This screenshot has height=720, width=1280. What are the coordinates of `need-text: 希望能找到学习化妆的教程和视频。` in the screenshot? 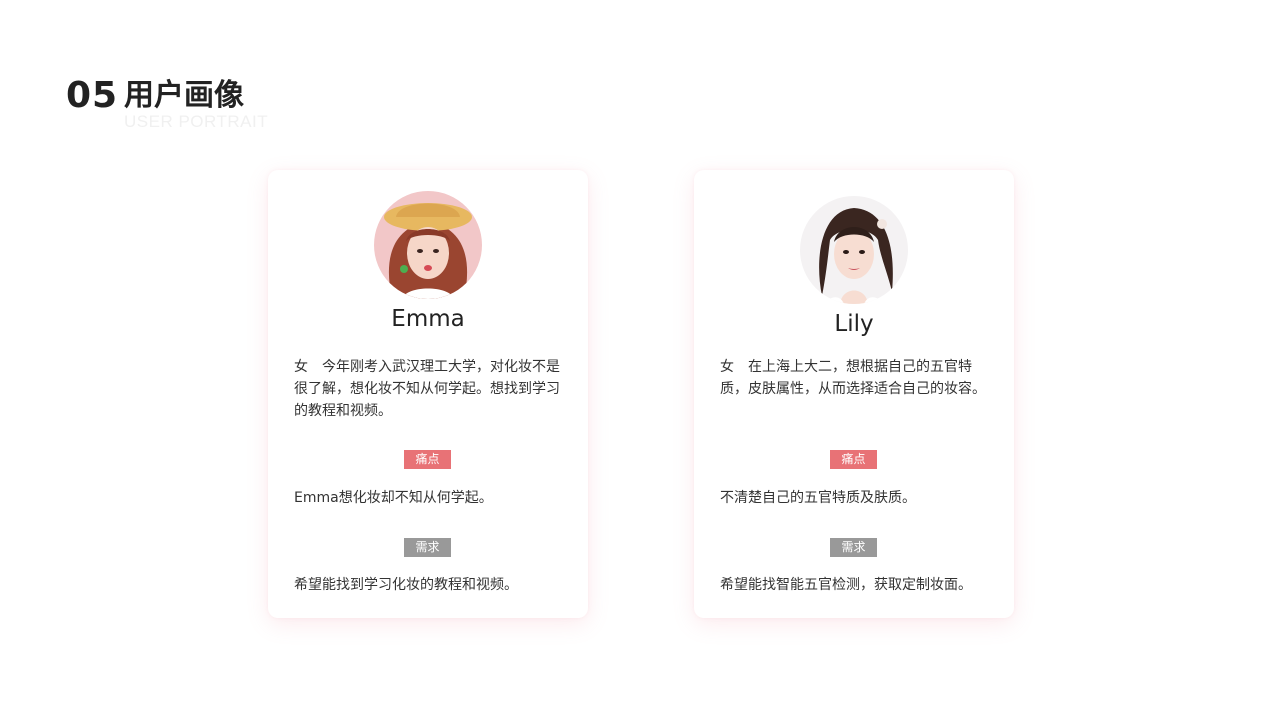 It's located at (406, 585).